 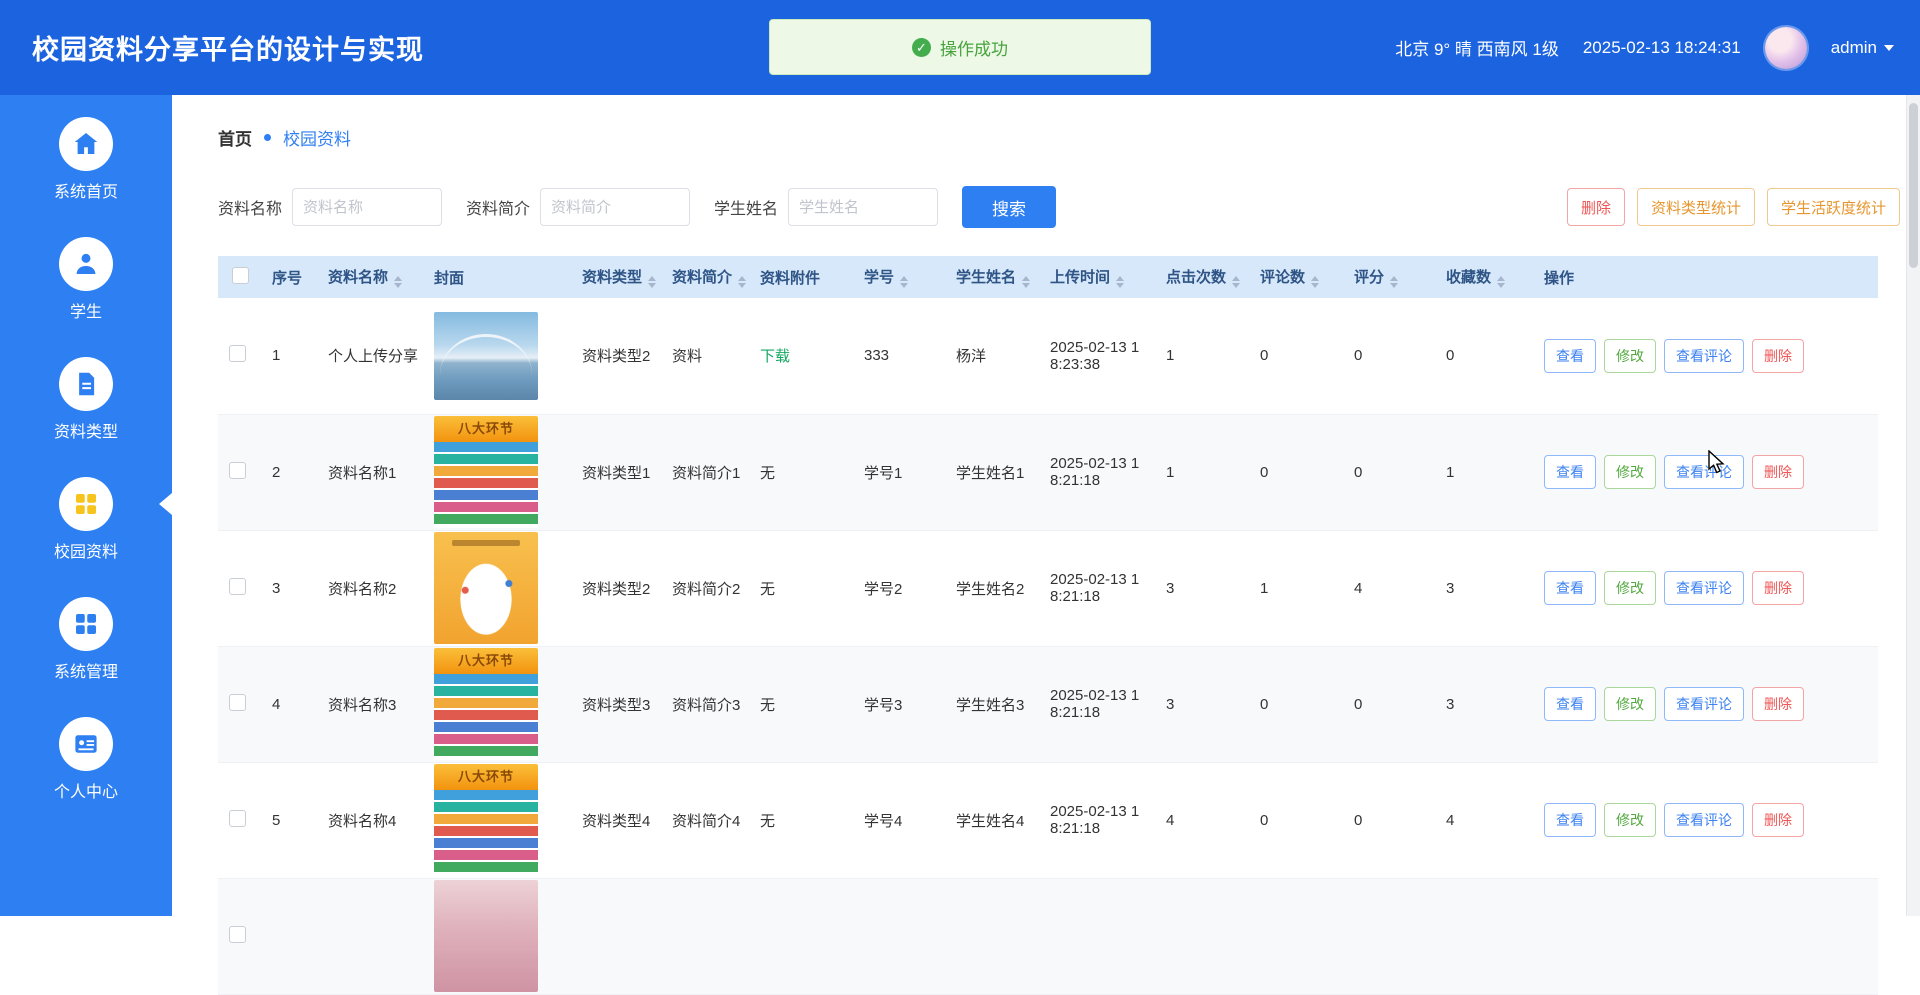 I want to click on user-menu: admin, so click(x=1862, y=48).